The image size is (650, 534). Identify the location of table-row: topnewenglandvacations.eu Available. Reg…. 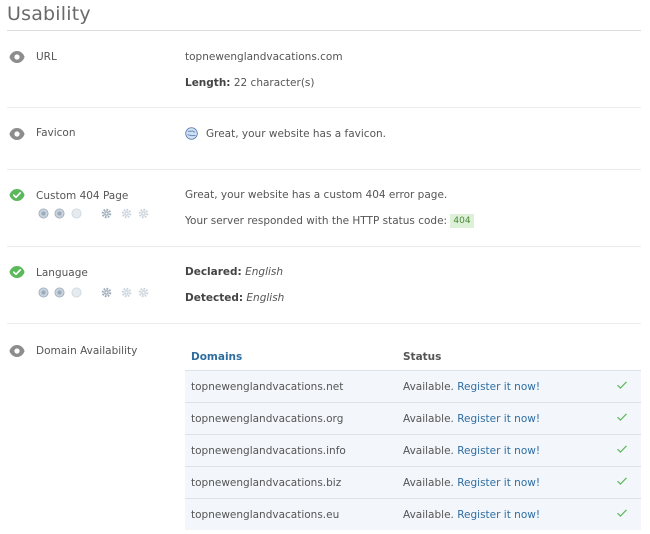
(413, 514).